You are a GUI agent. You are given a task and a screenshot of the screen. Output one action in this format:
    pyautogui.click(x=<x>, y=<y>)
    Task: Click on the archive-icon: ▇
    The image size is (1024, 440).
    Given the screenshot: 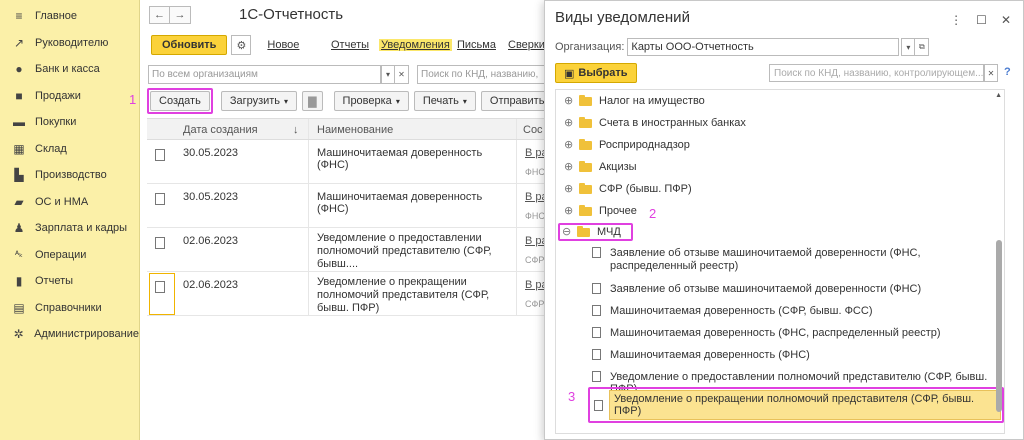 What is the action you would take?
    pyautogui.click(x=312, y=101)
    